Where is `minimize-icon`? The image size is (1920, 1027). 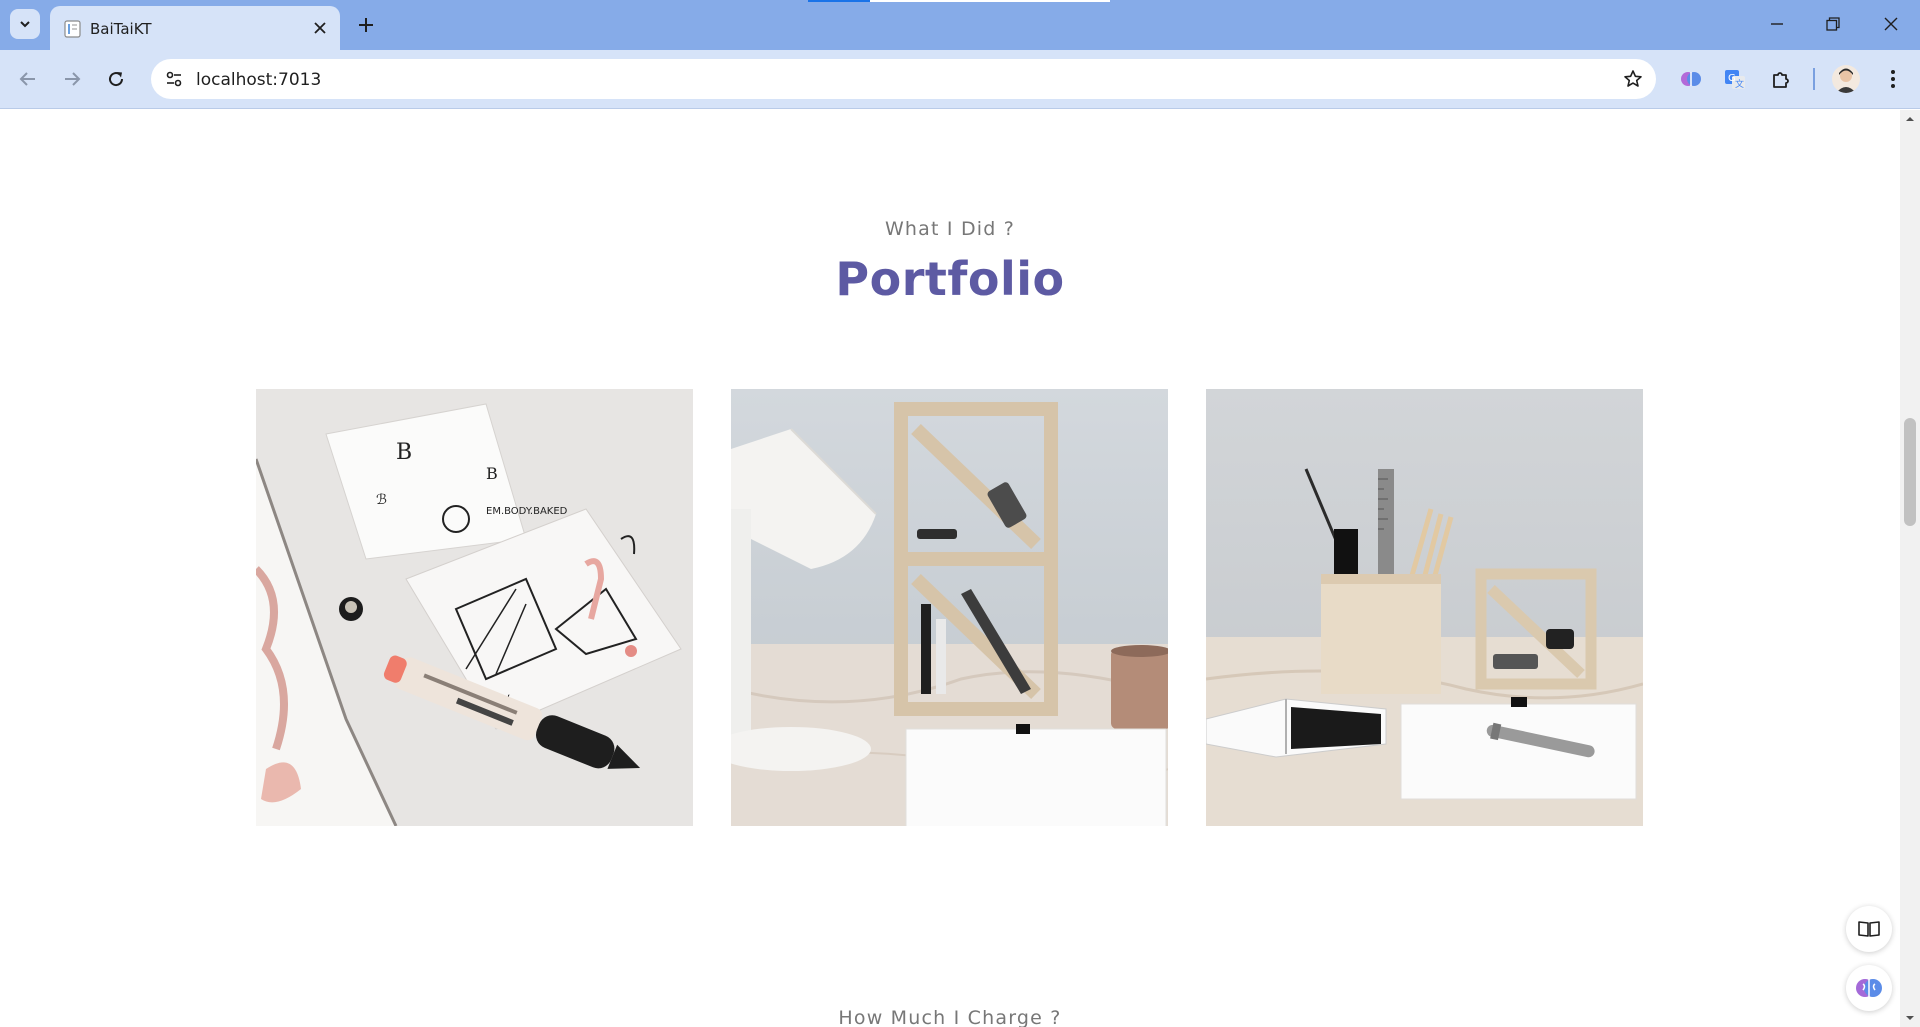 minimize-icon is located at coordinates (1777, 24).